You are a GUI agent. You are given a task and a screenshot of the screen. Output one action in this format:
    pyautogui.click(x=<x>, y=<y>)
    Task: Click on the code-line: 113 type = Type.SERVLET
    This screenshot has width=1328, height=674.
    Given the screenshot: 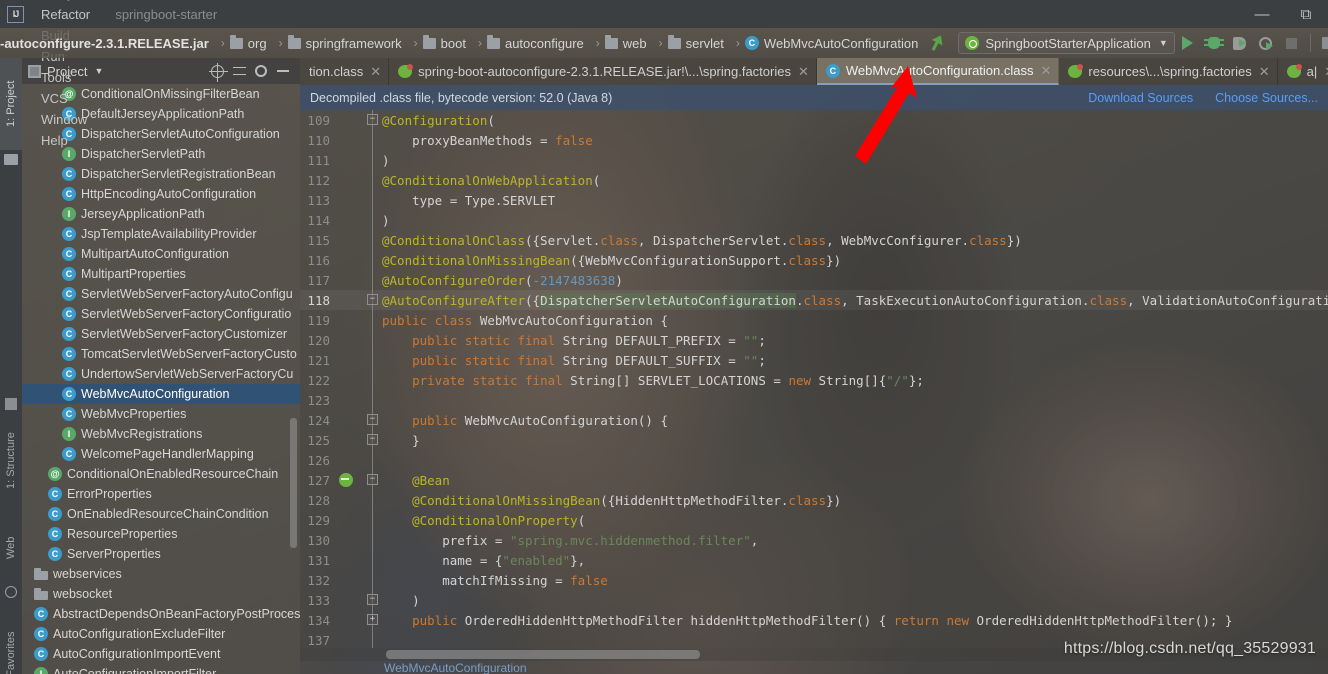 What is the action you would take?
    pyautogui.click(x=814, y=200)
    